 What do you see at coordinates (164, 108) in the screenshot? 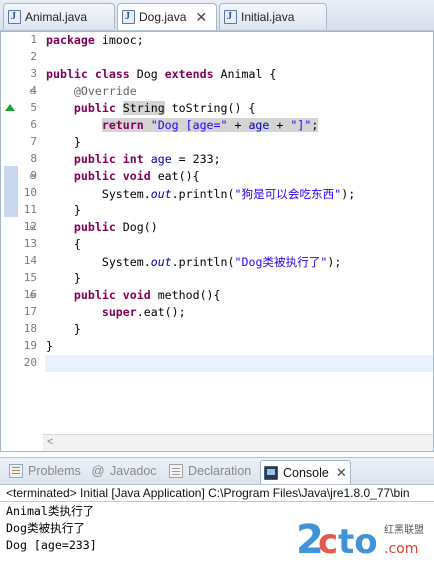
I see `code-text: public String toString() {` at bounding box center [164, 108].